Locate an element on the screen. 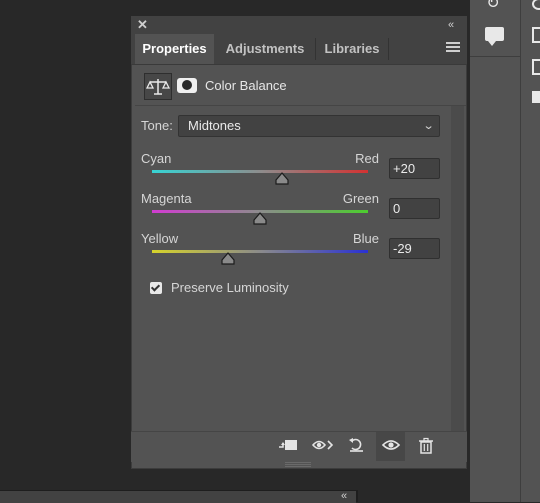  blue-label: Blue is located at coordinates (365, 238).